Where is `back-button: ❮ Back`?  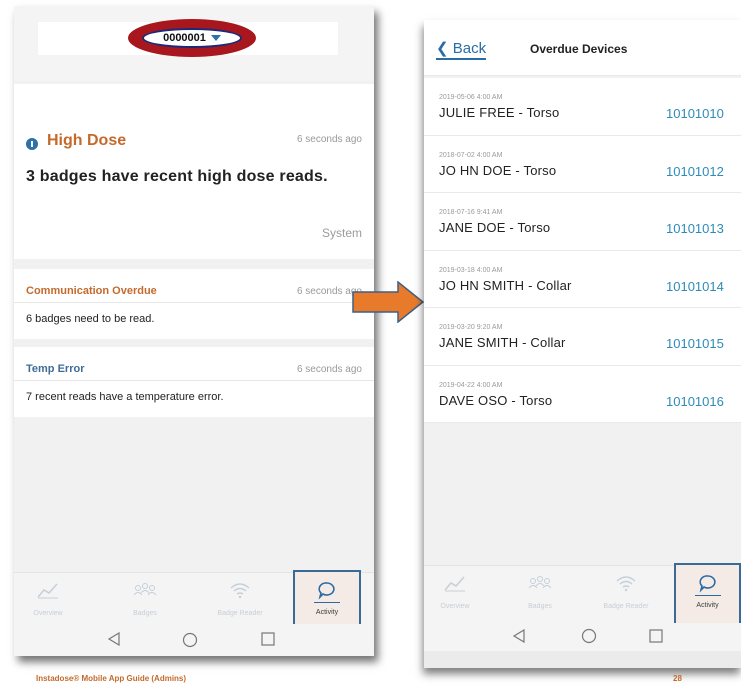 back-button: ❮ Back is located at coordinates (461, 49).